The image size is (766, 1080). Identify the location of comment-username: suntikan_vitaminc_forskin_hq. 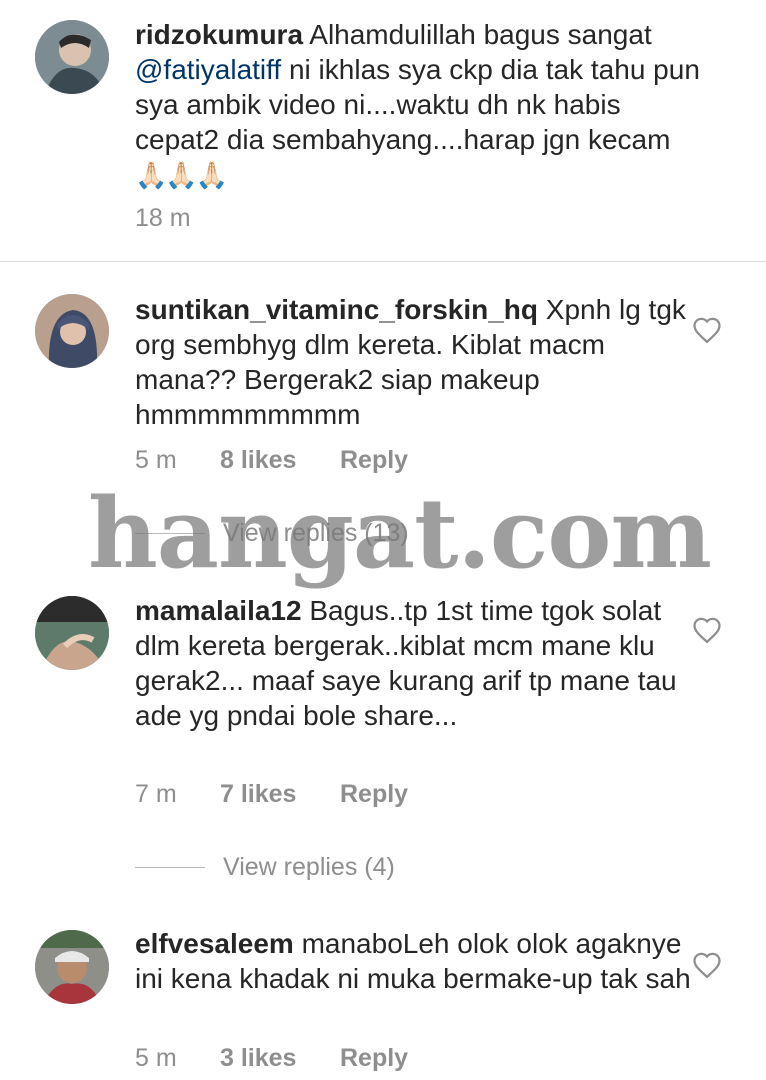
(336, 309).